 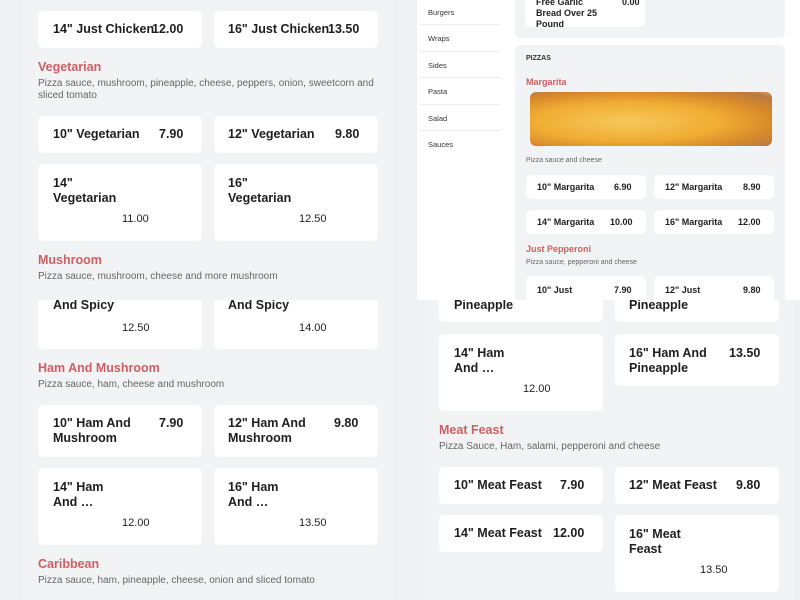 I want to click on menu-item-card: 10" Margarita 6.90, so click(x=586, y=187).